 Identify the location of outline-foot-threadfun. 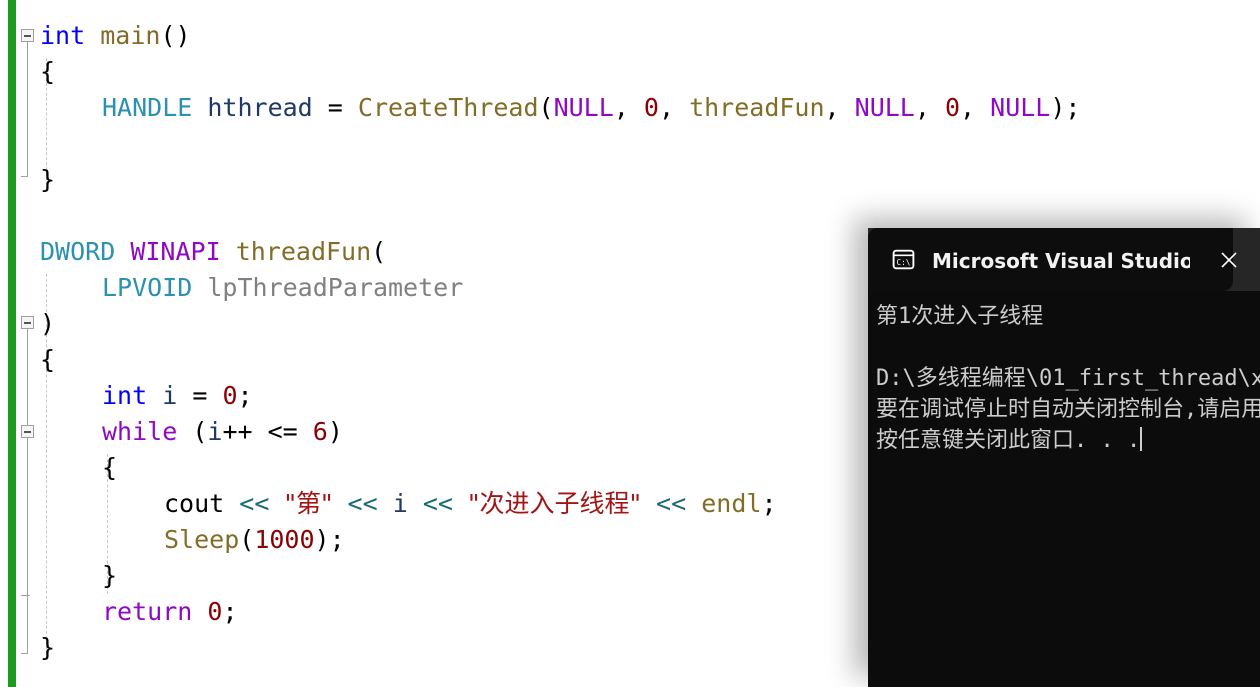
(24, 653).